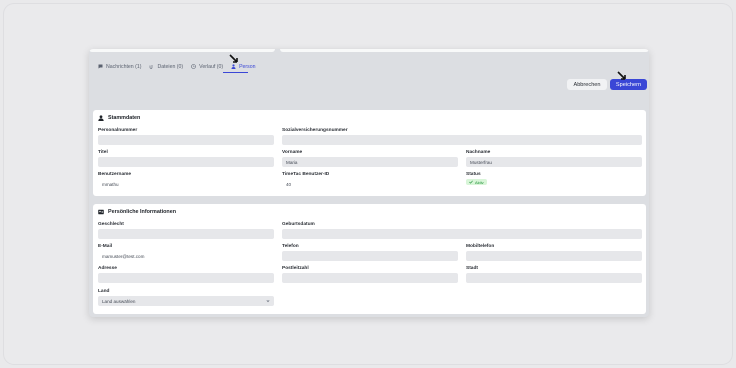 The image size is (736, 368). I want to click on top-panel-left, so click(182, 50).